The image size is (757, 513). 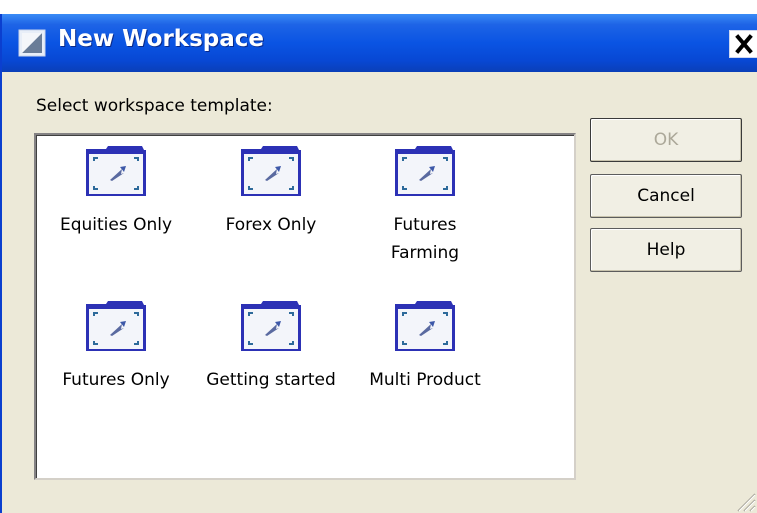 What do you see at coordinates (271, 225) in the screenshot?
I see `template-label: Forex Only` at bounding box center [271, 225].